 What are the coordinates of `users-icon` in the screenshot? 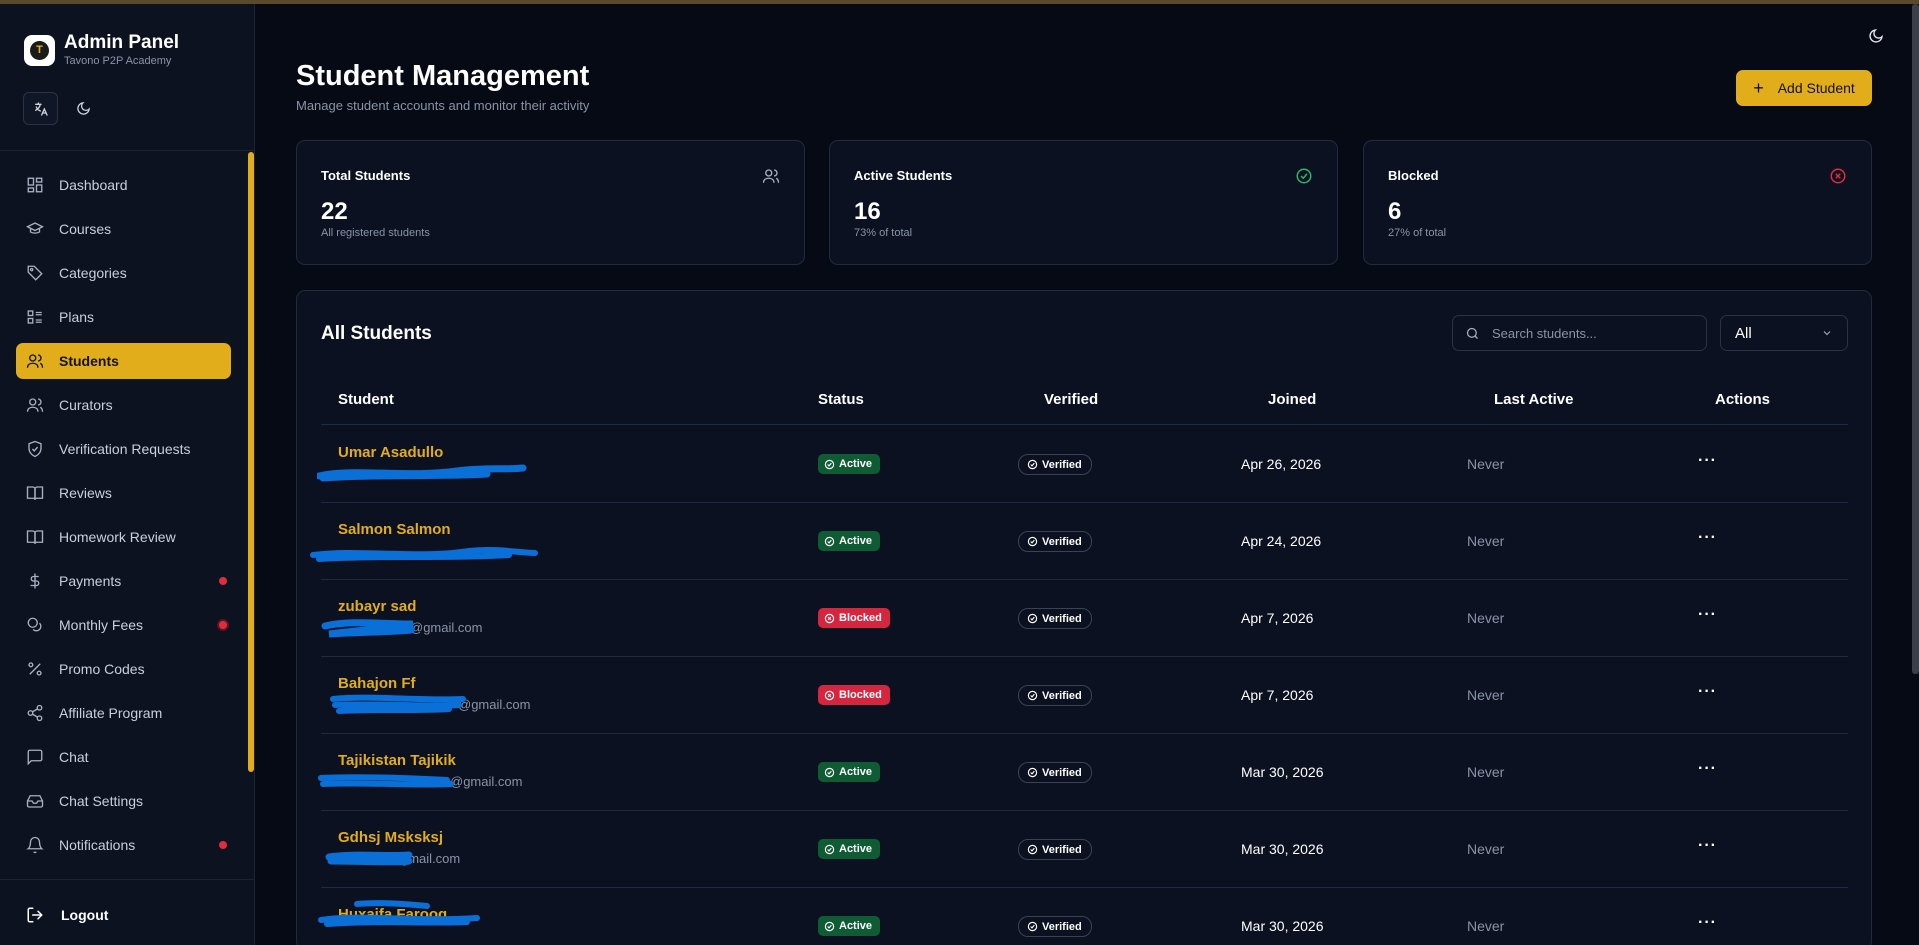 It's located at (771, 176).